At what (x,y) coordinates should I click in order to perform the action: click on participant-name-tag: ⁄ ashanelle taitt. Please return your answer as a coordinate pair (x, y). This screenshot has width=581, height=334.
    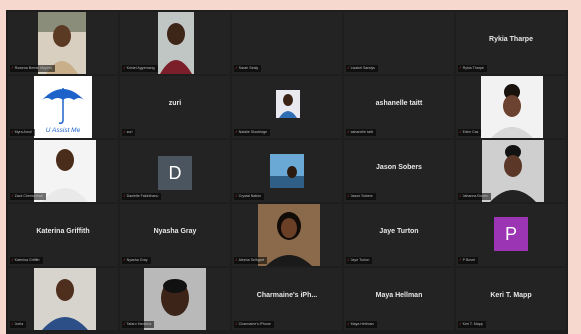
    Looking at the image, I should click on (361, 132).